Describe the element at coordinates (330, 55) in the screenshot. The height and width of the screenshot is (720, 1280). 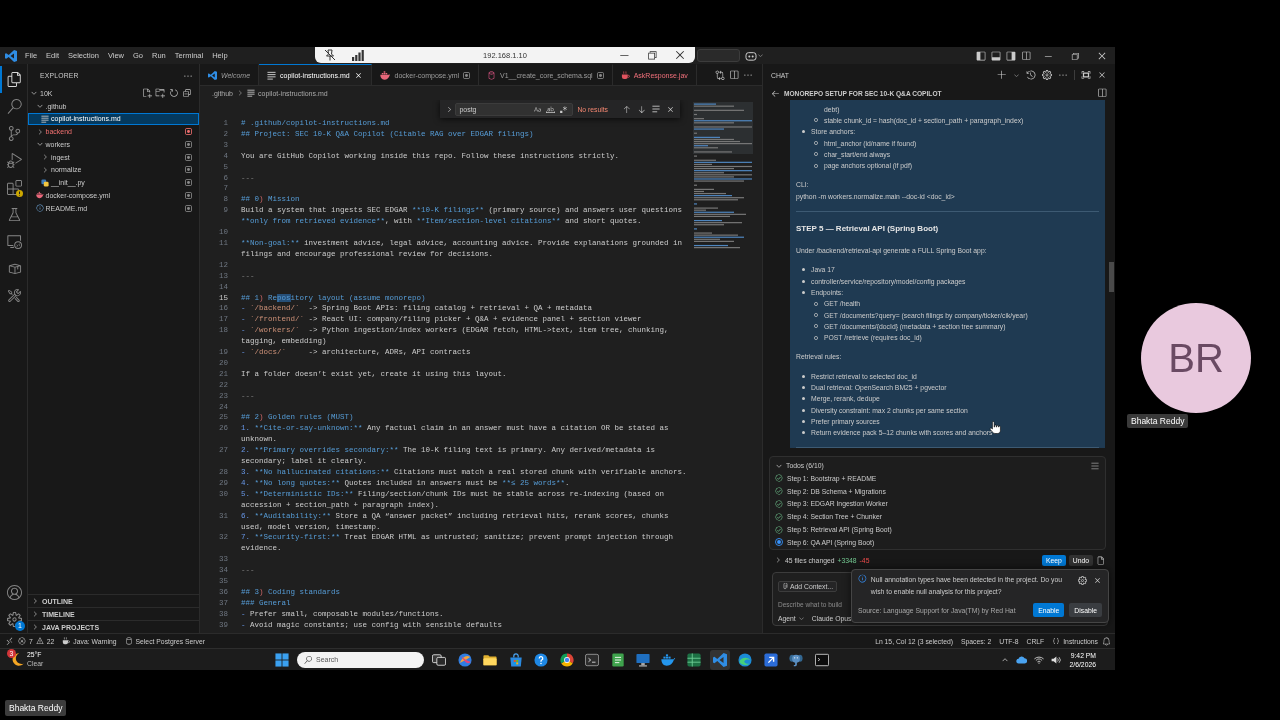
I see `pin-off-icon` at that location.